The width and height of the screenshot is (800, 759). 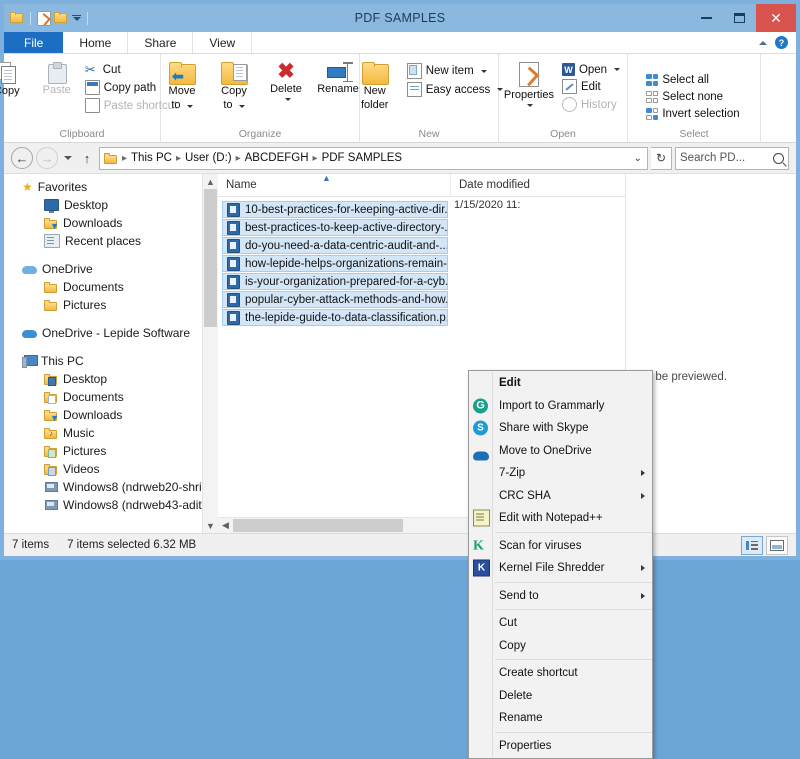 What do you see at coordinates (529, 84) in the screenshot?
I see `properties-button: Properties` at bounding box center [529, 84].